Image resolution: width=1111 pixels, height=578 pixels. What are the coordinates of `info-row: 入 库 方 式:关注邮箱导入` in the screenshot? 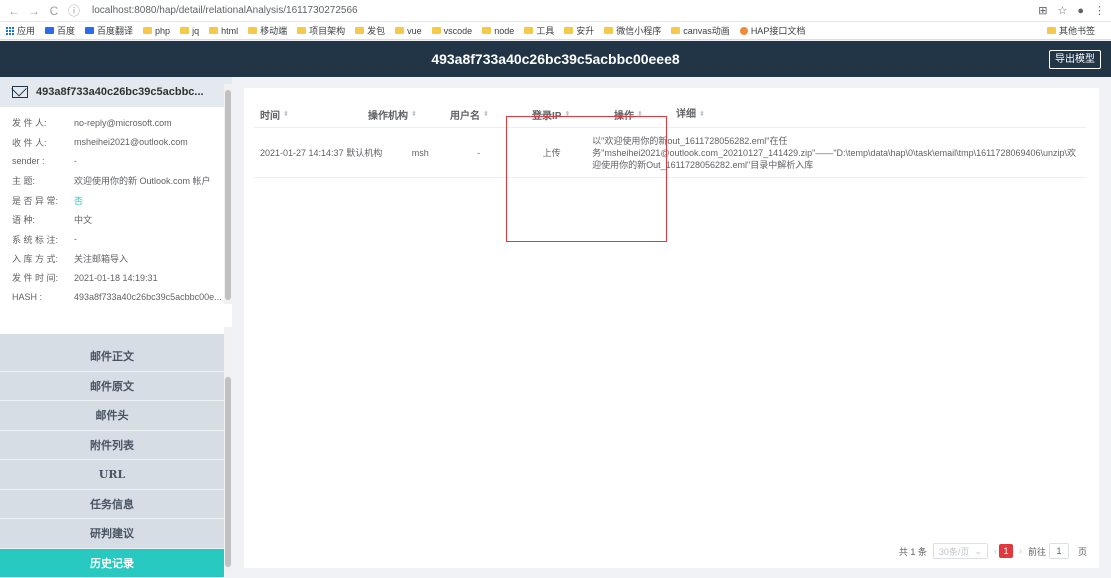 It's located at (122, 258).